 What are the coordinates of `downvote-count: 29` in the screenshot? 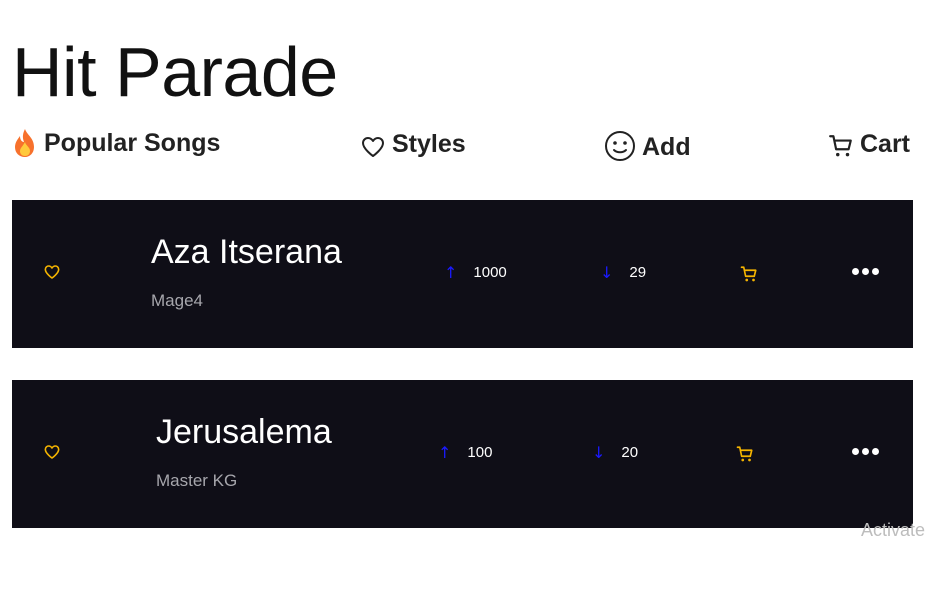 It's located at (638, 272).